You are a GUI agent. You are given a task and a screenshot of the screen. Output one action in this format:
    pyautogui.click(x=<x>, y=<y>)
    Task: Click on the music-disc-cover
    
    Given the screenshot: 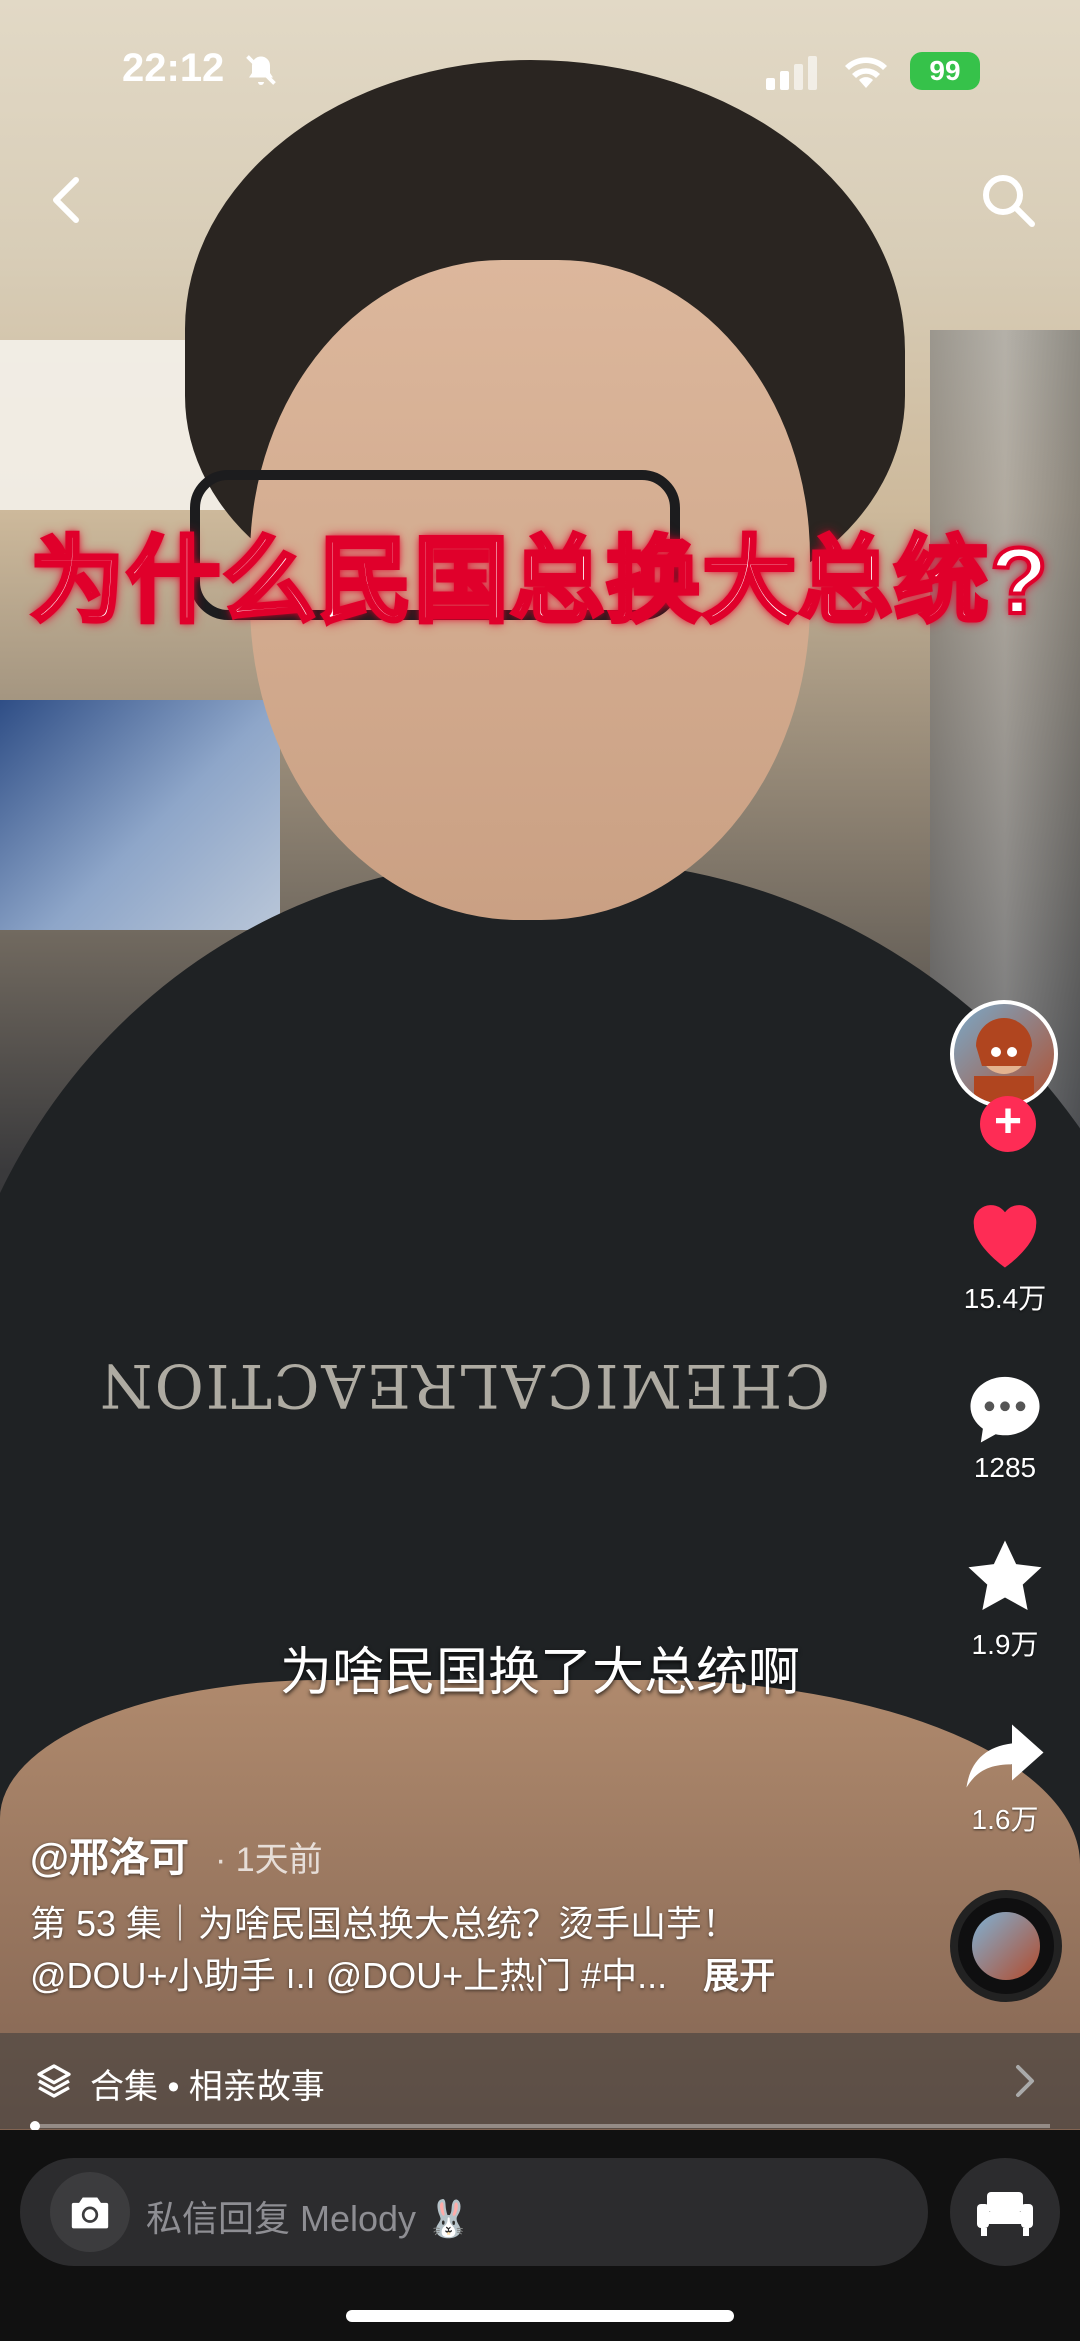 What is the action you would take?
    pyautogui.click(x=1006, y=1946)
    